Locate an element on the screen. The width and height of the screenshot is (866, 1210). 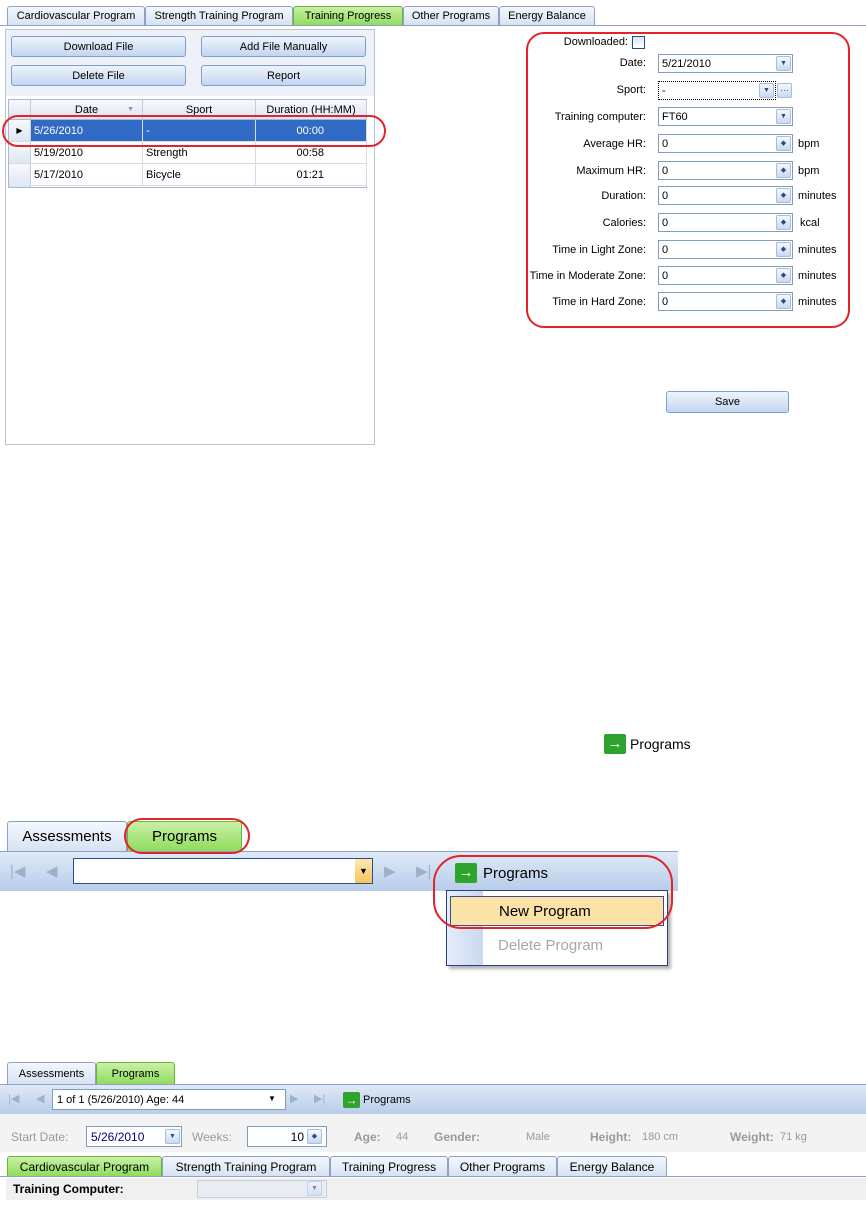
weeks-spinner: ◆ is located at coordinates (314, 1136).